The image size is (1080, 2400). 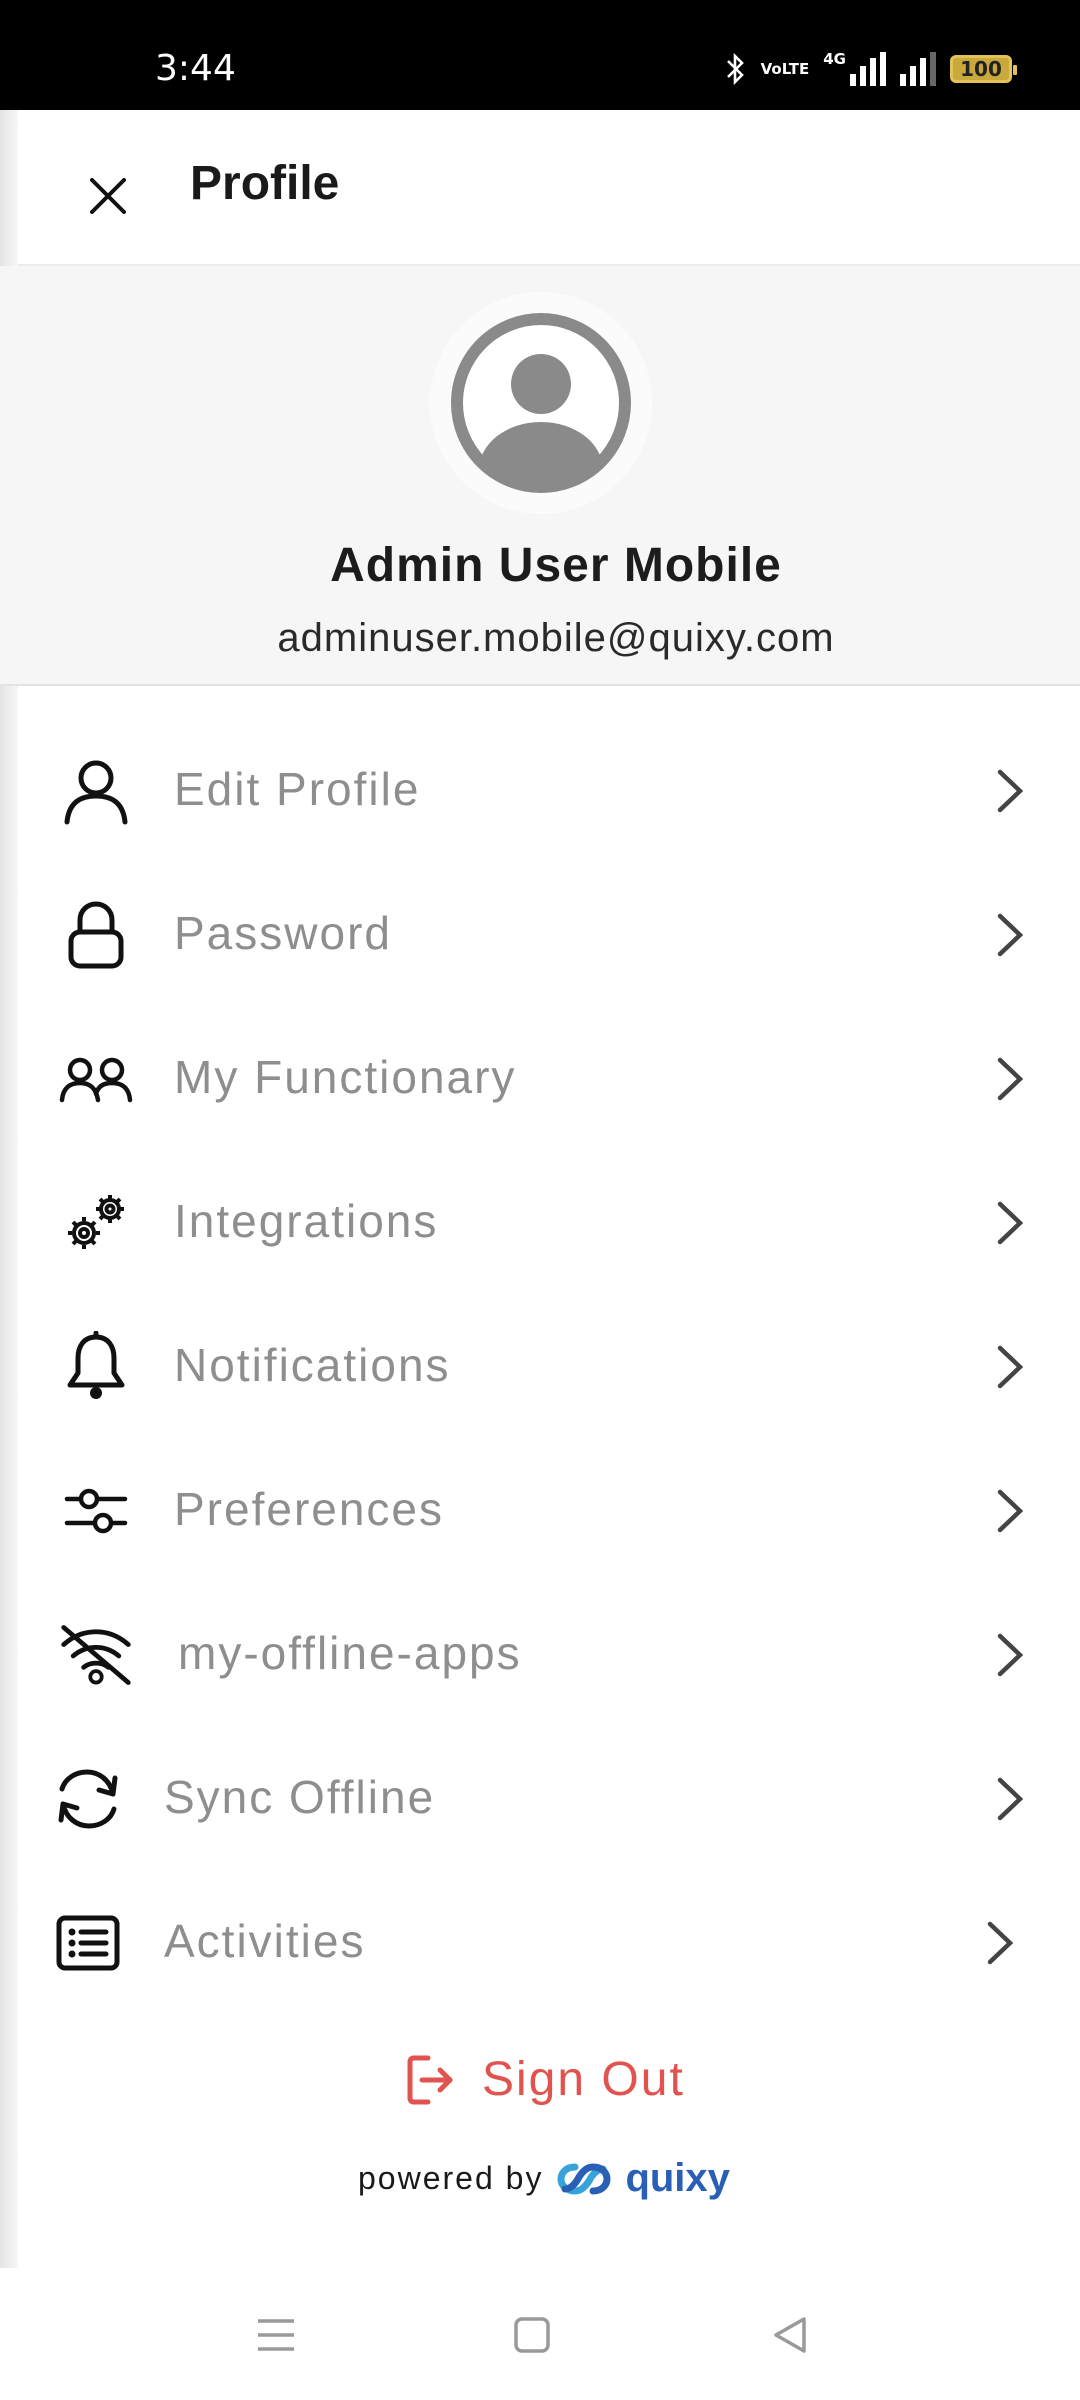 What do you see at coordinates (96, 935) in the screenshot?
I see `lock-icon` at bounding box center [96, 935].